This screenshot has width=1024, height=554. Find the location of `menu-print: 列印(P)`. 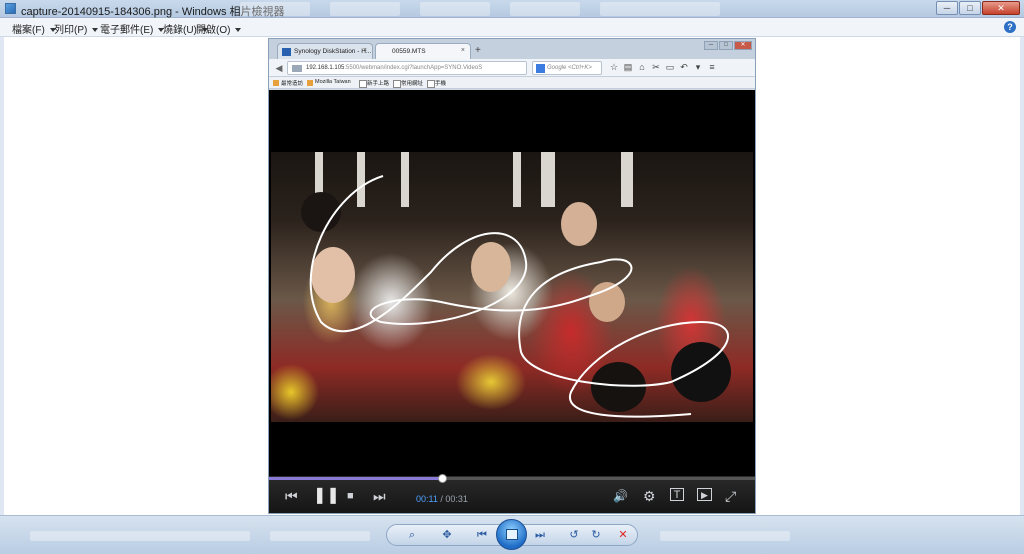

menu-print: 列印(P) is located at coordinates (76, 28).